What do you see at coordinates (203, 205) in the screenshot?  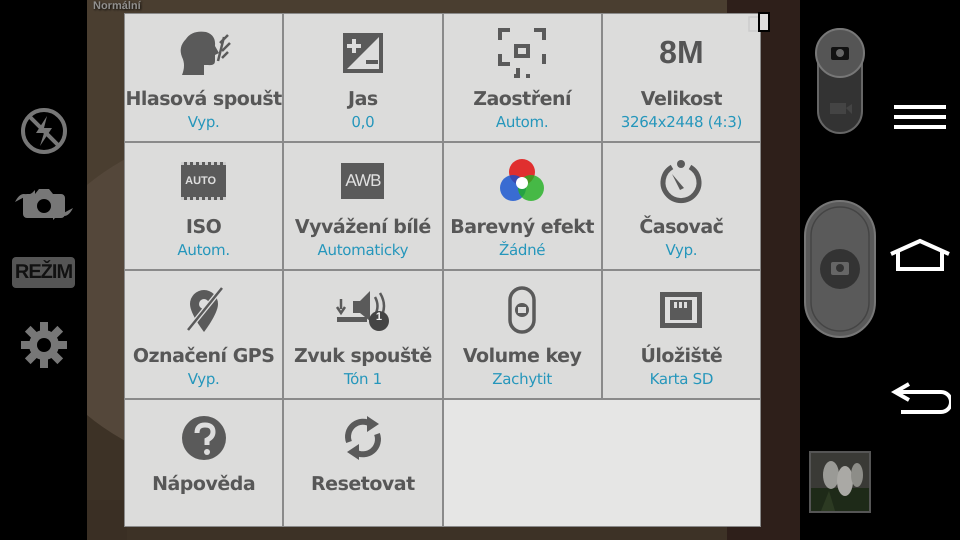 I see `settings-tile: AUTO ISO Autom.` at bounding box center [203, 205].